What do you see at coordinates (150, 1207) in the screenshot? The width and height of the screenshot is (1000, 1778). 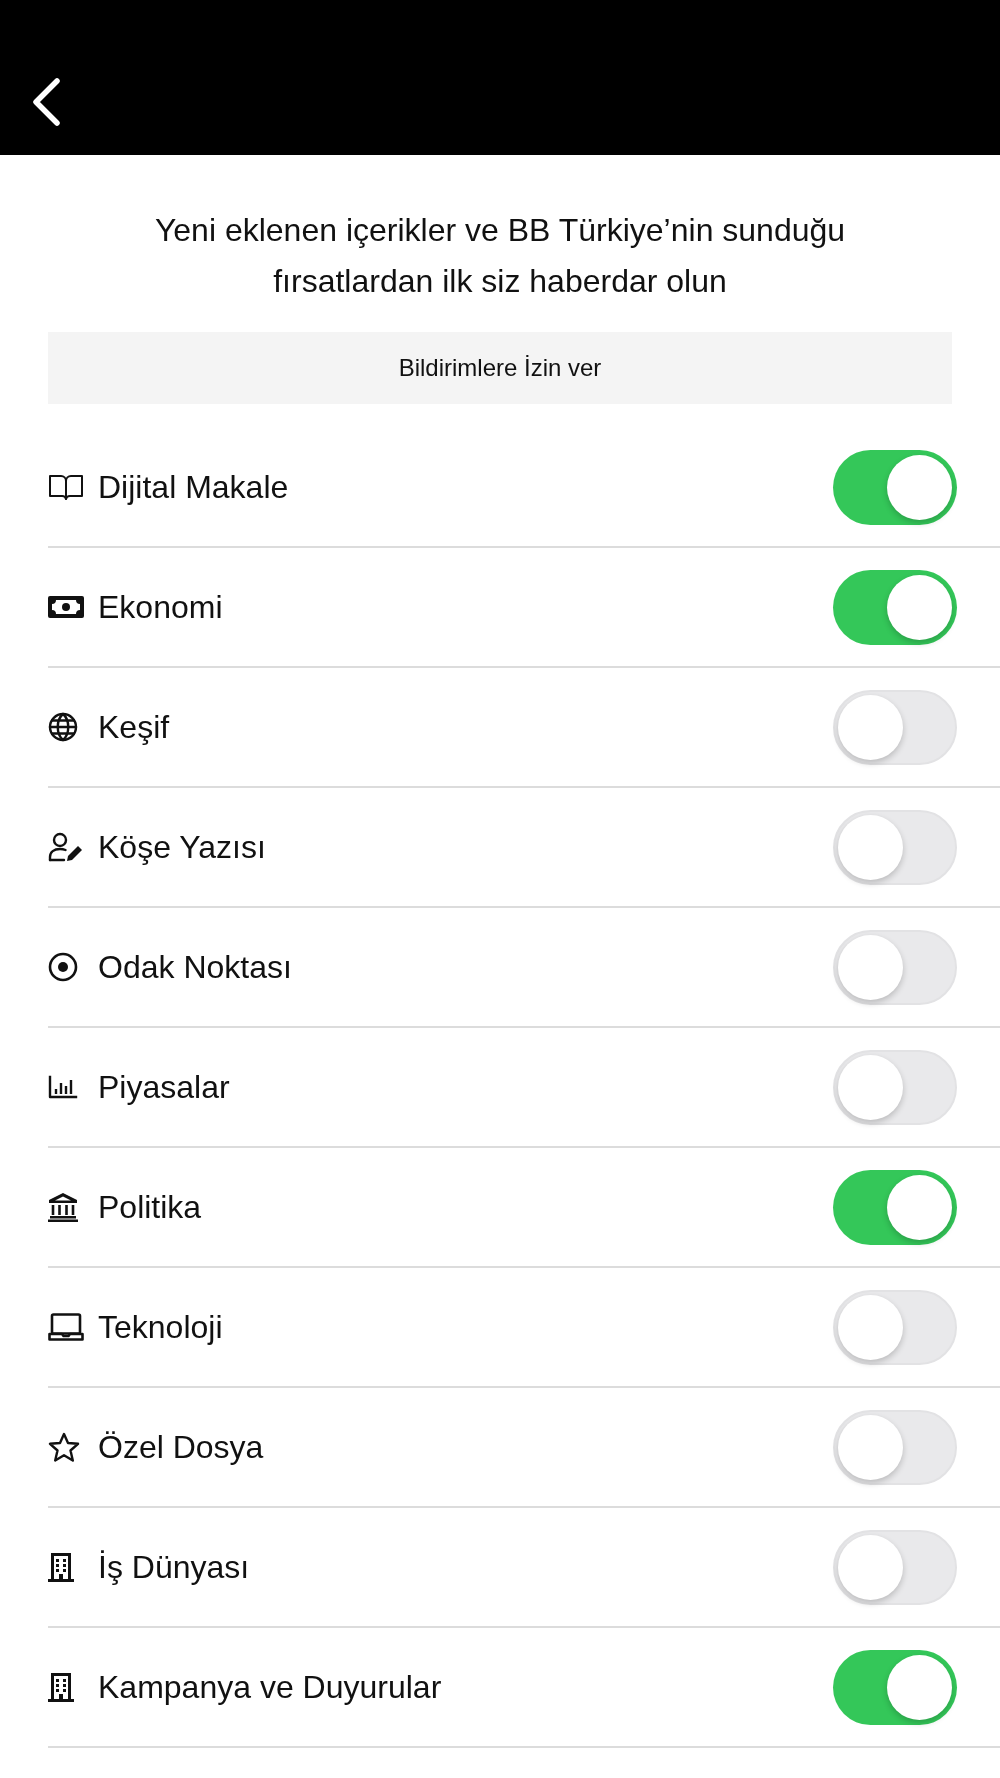 I see `category-label: Politika` at bounding box center [150, 1207].